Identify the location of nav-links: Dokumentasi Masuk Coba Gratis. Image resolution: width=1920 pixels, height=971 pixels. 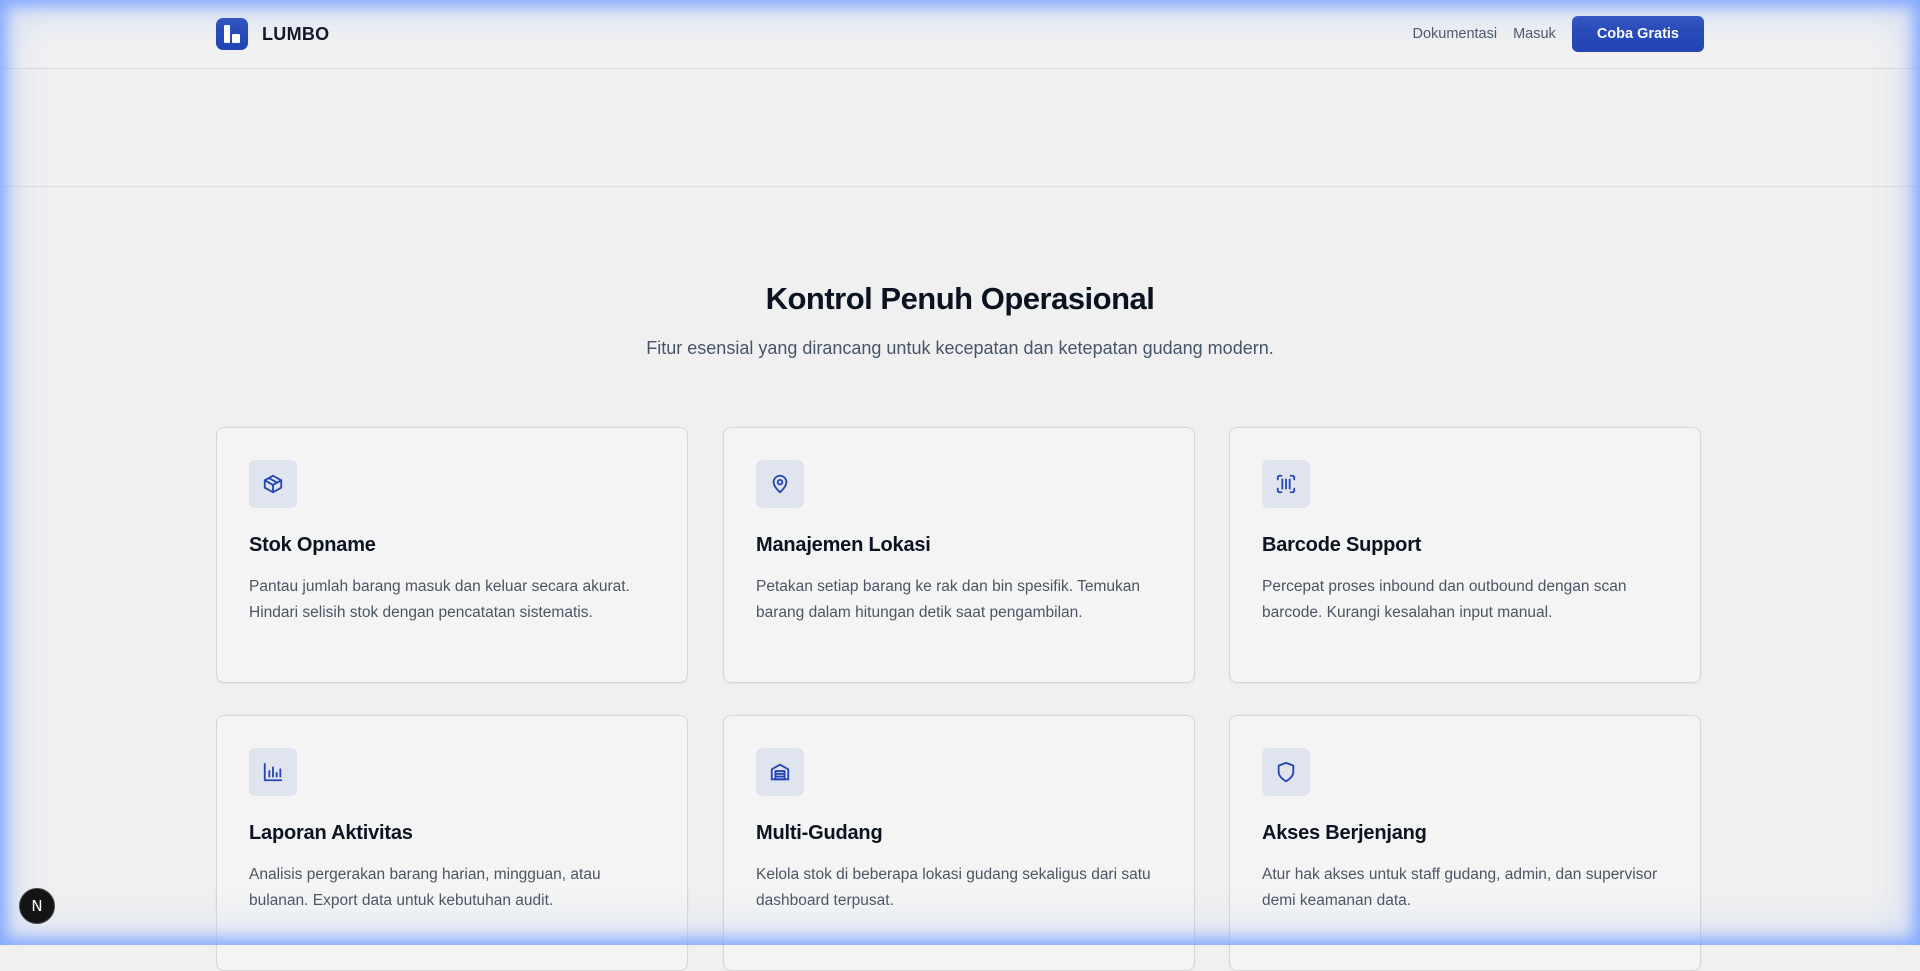
(1558, 34).